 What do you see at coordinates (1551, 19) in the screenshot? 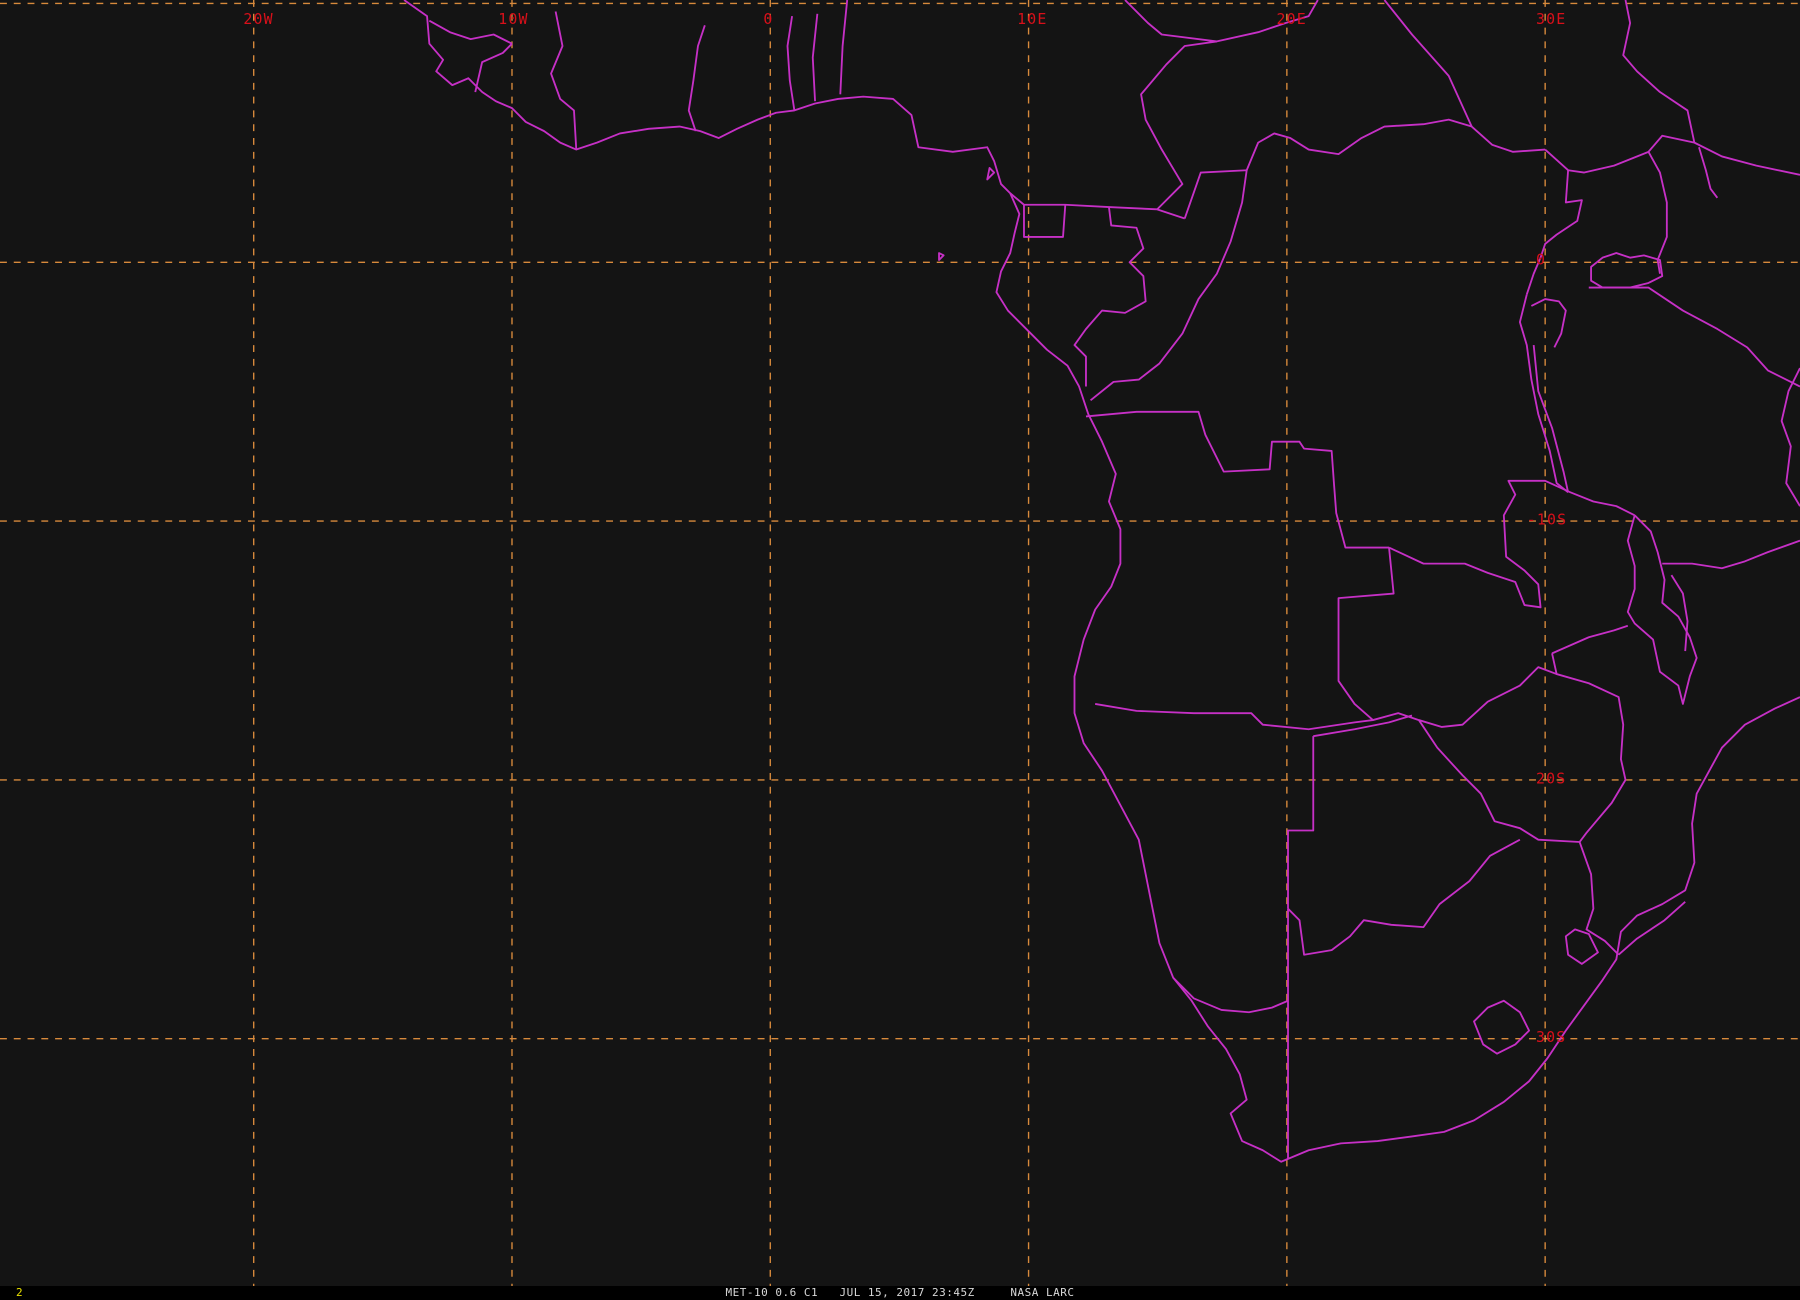
I see `lon-label-30e: 30E` at bounding box center [1551, 19].